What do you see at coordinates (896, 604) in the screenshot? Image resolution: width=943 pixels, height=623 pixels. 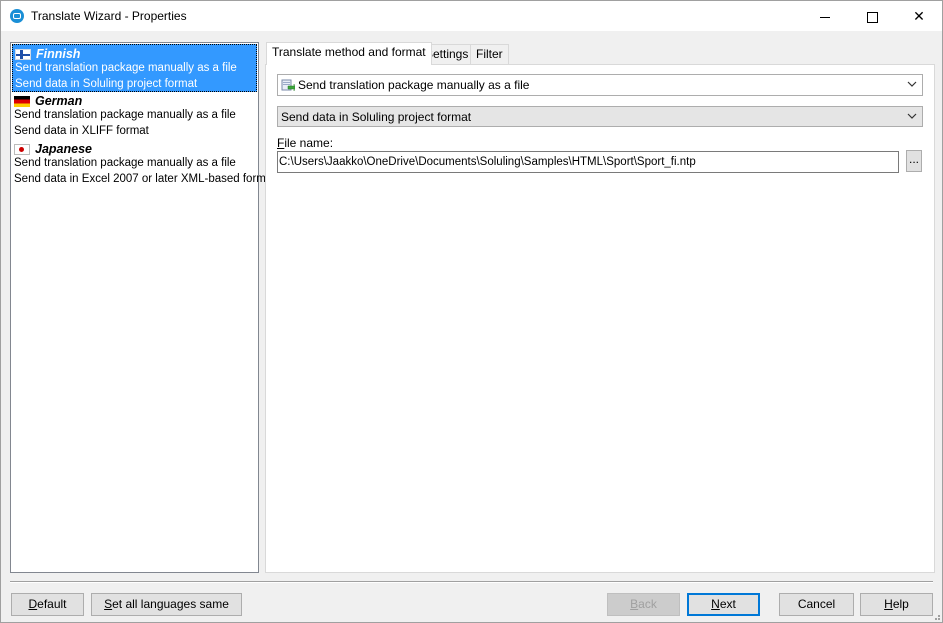 I see `help-button: Help` at bounding box center [896, 604].